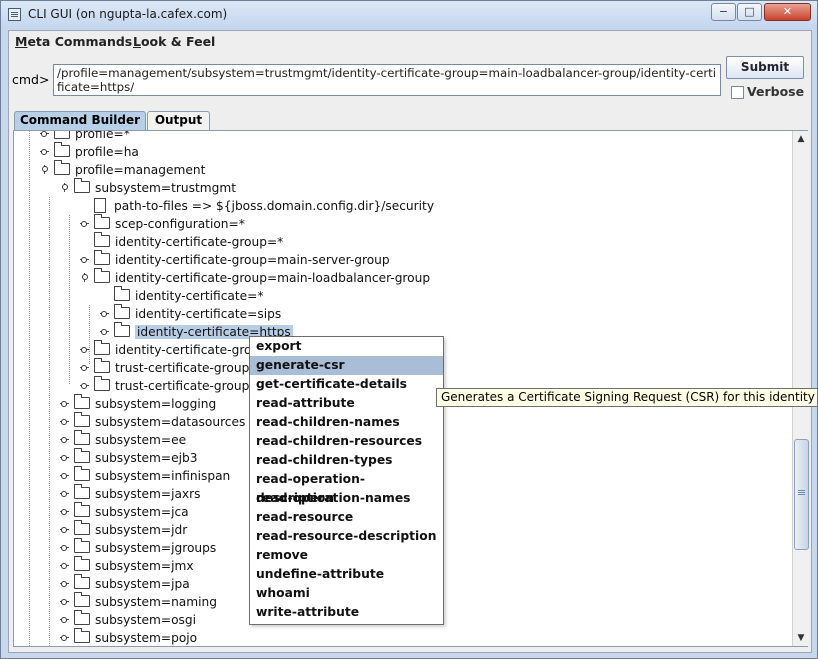  I want to click on menu-bar: Meta Commands Look & Feel, so click(410, 42).